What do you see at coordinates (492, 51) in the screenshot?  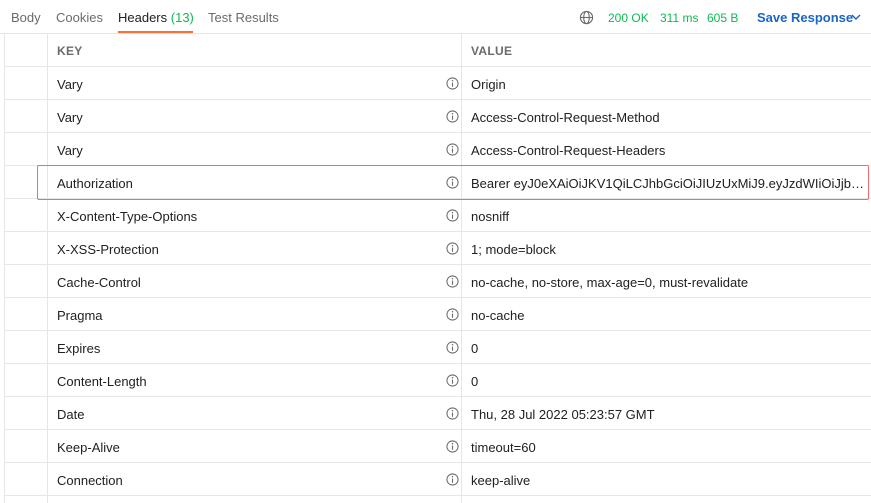 I see `value-column-header: VALUE` at bounding box center [492, 51].